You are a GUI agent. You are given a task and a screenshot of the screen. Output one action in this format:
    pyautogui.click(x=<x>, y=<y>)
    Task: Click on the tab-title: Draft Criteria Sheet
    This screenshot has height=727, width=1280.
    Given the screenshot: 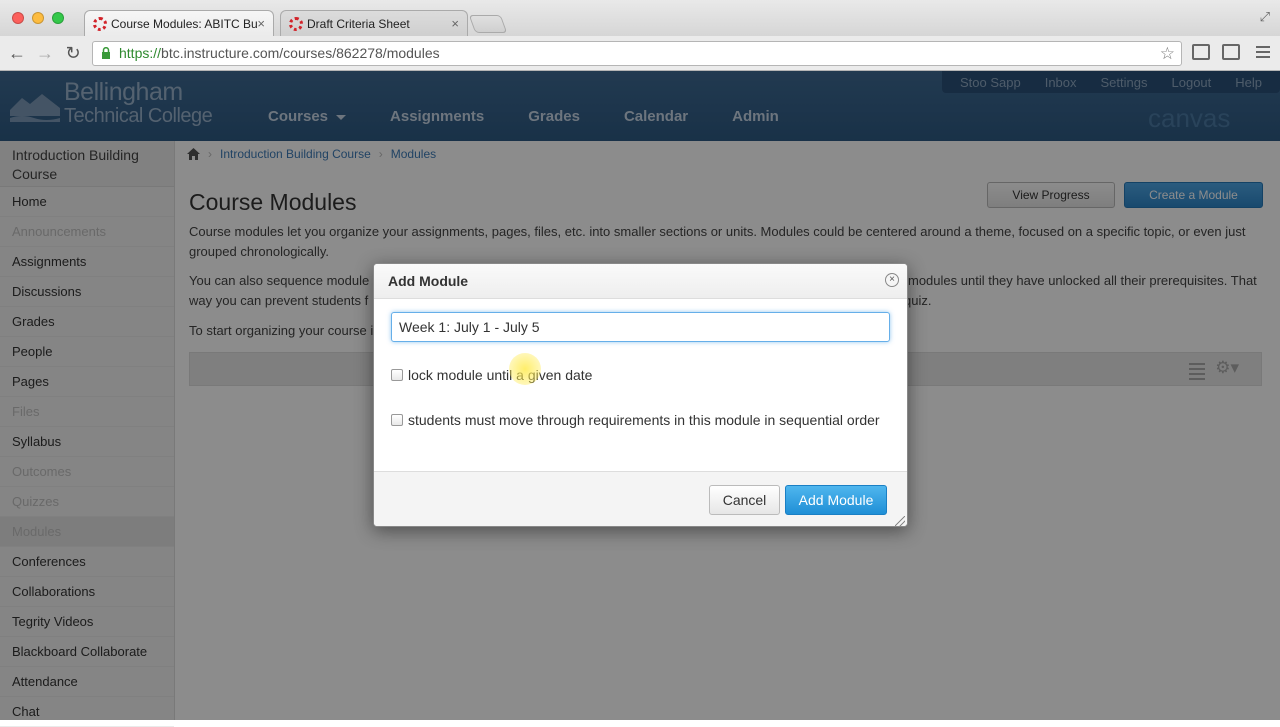 What is the action you would take?
    pyautogui.click(x=358, y=24)
    